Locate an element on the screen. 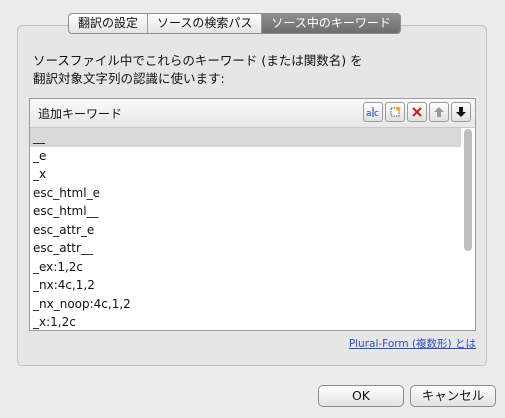  list-item: __ is located at coordinates (245, 137).